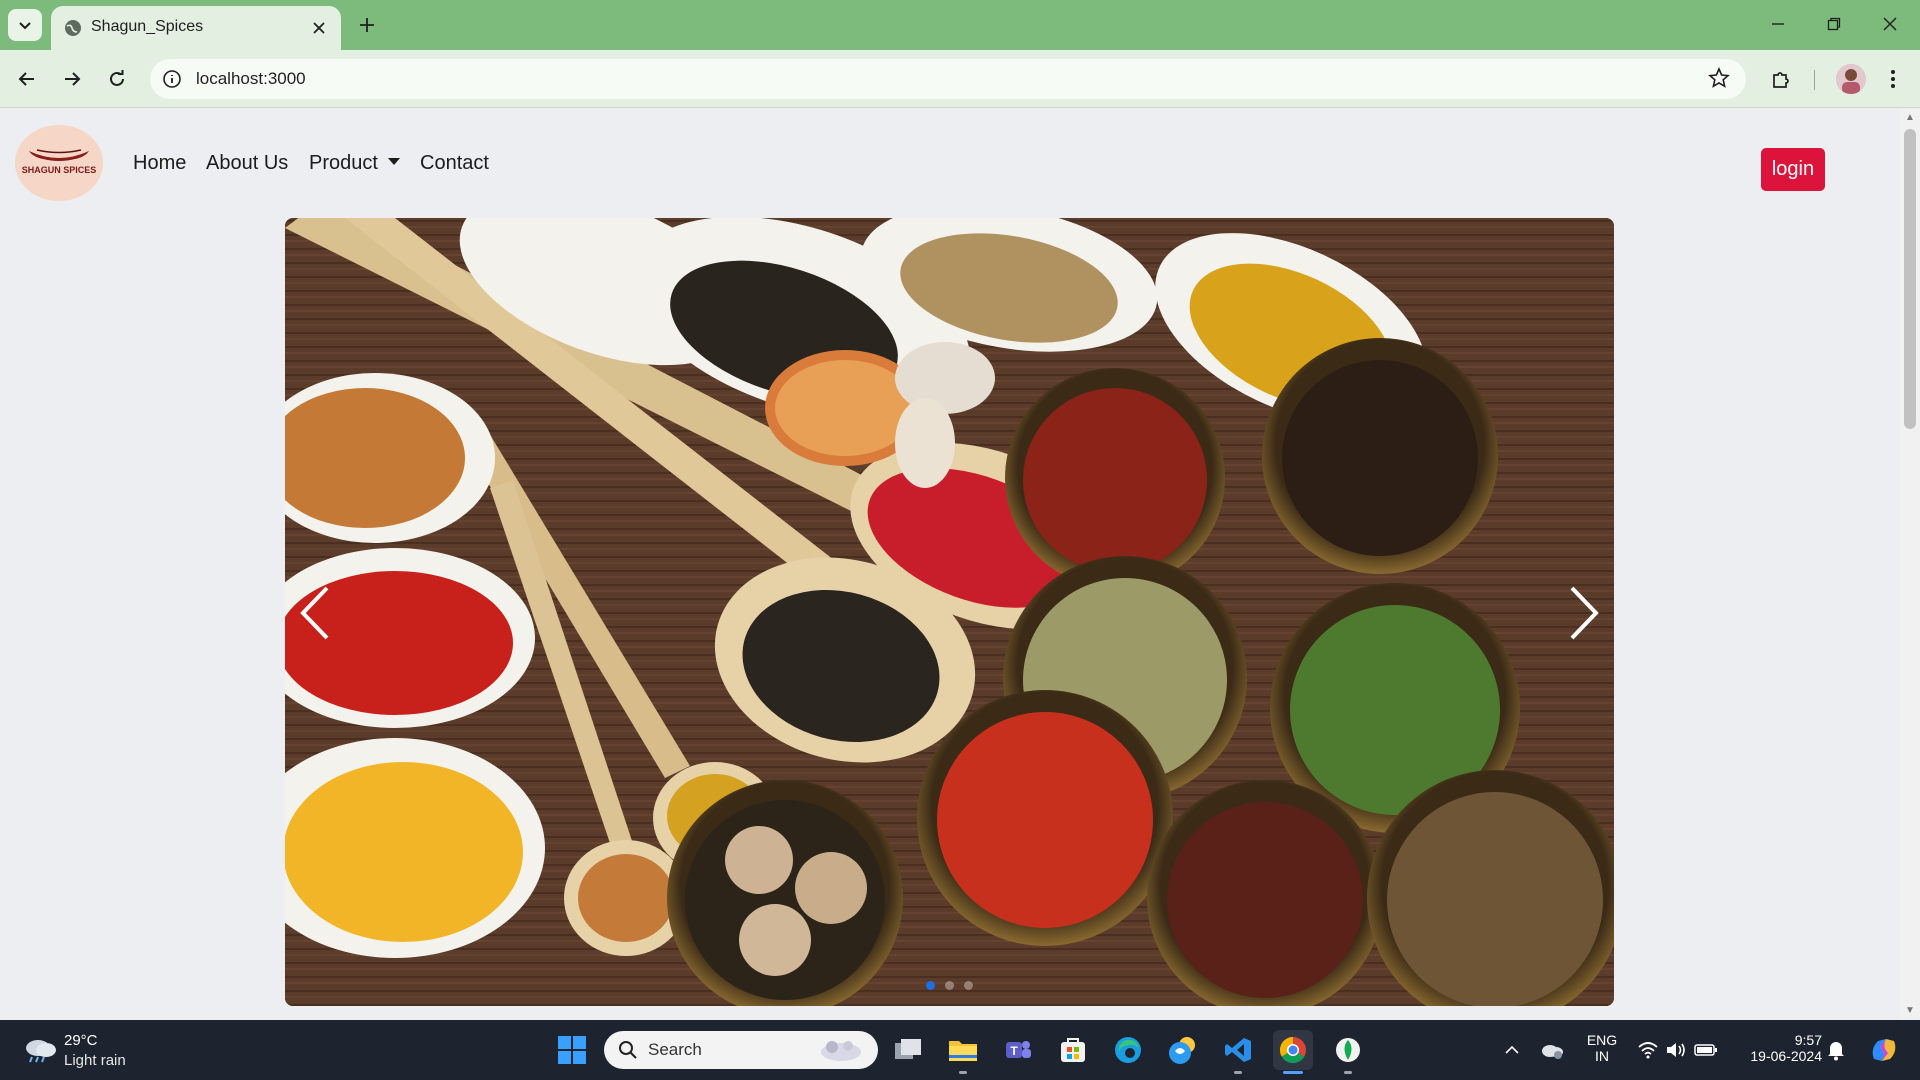  What do you see at coordinates (73, 28) in the screenshot?
I see `globe-icon` at bounding box center [73, 28].